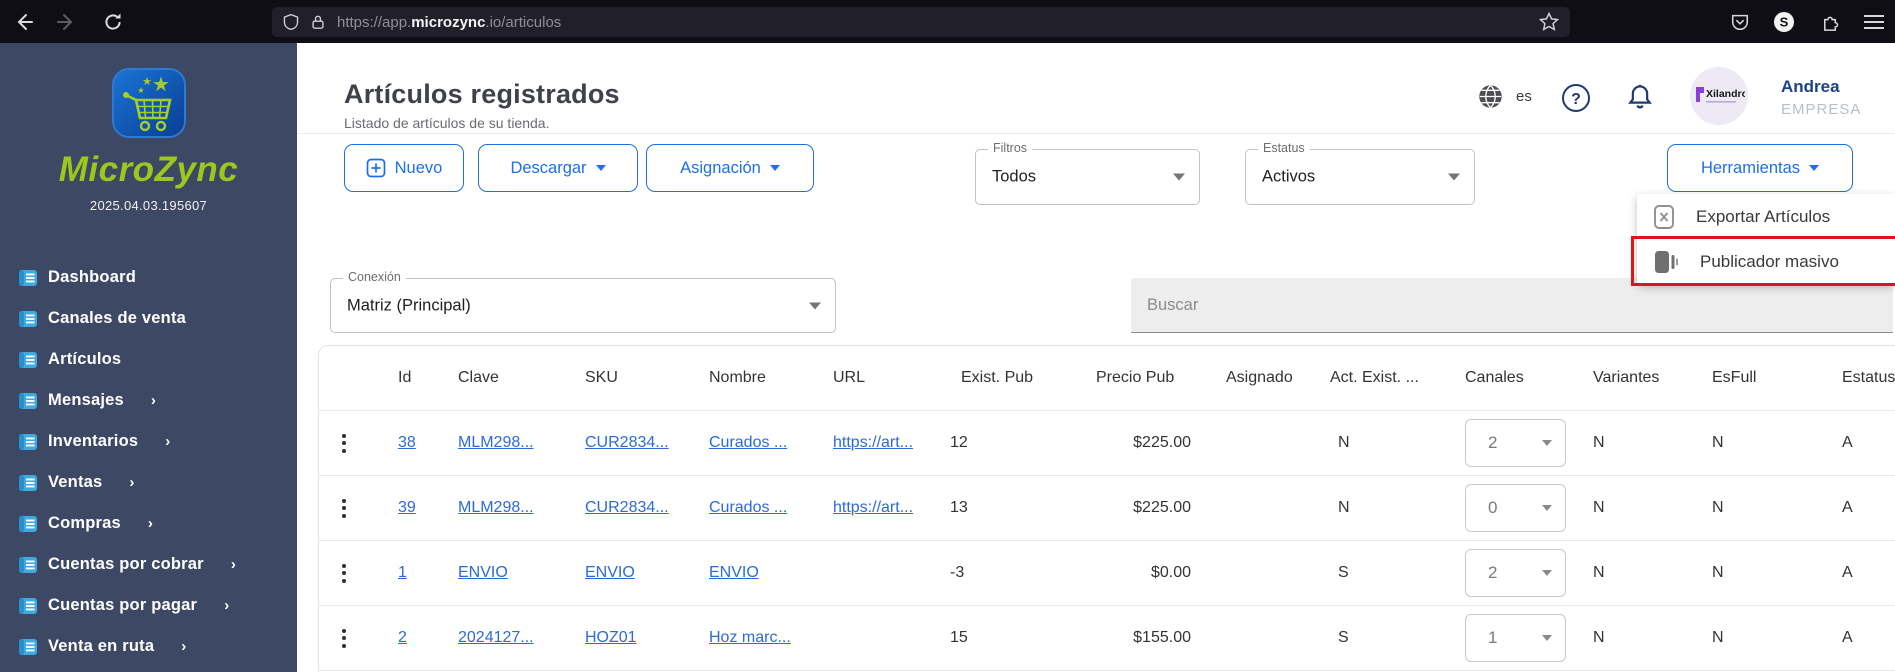 The height and width of the screenshot is (672, 1895). What do you see at coordinates (407, 443) in the screenshot?
I see `id-link: 38` at bounding box center [407, 443].